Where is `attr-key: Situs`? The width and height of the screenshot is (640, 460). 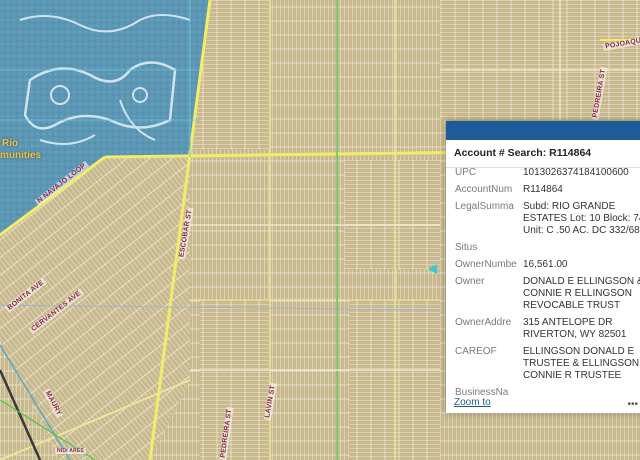
attr-key: Situs is located at coordinates (466, 247).